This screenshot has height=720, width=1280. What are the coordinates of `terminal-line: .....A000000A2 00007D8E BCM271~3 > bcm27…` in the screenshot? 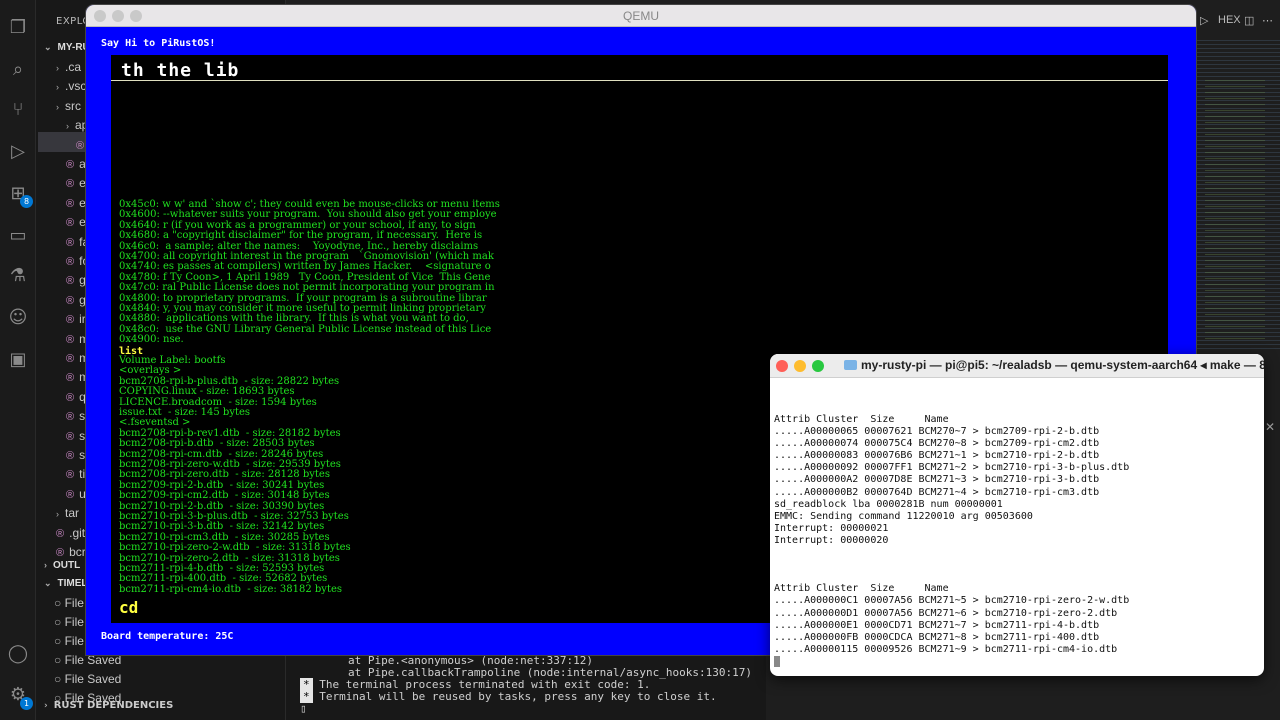 It's located at (937, 480).